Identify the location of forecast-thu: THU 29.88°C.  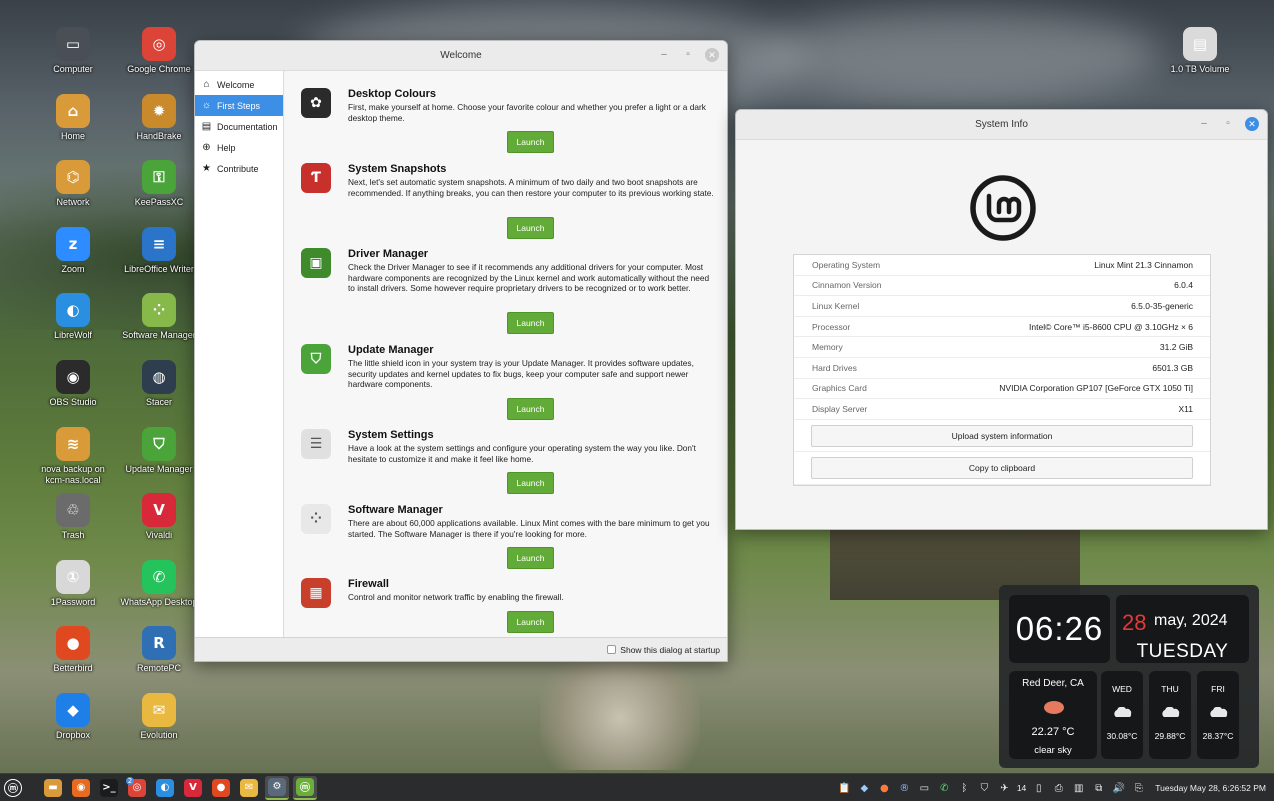
(1170, 715).